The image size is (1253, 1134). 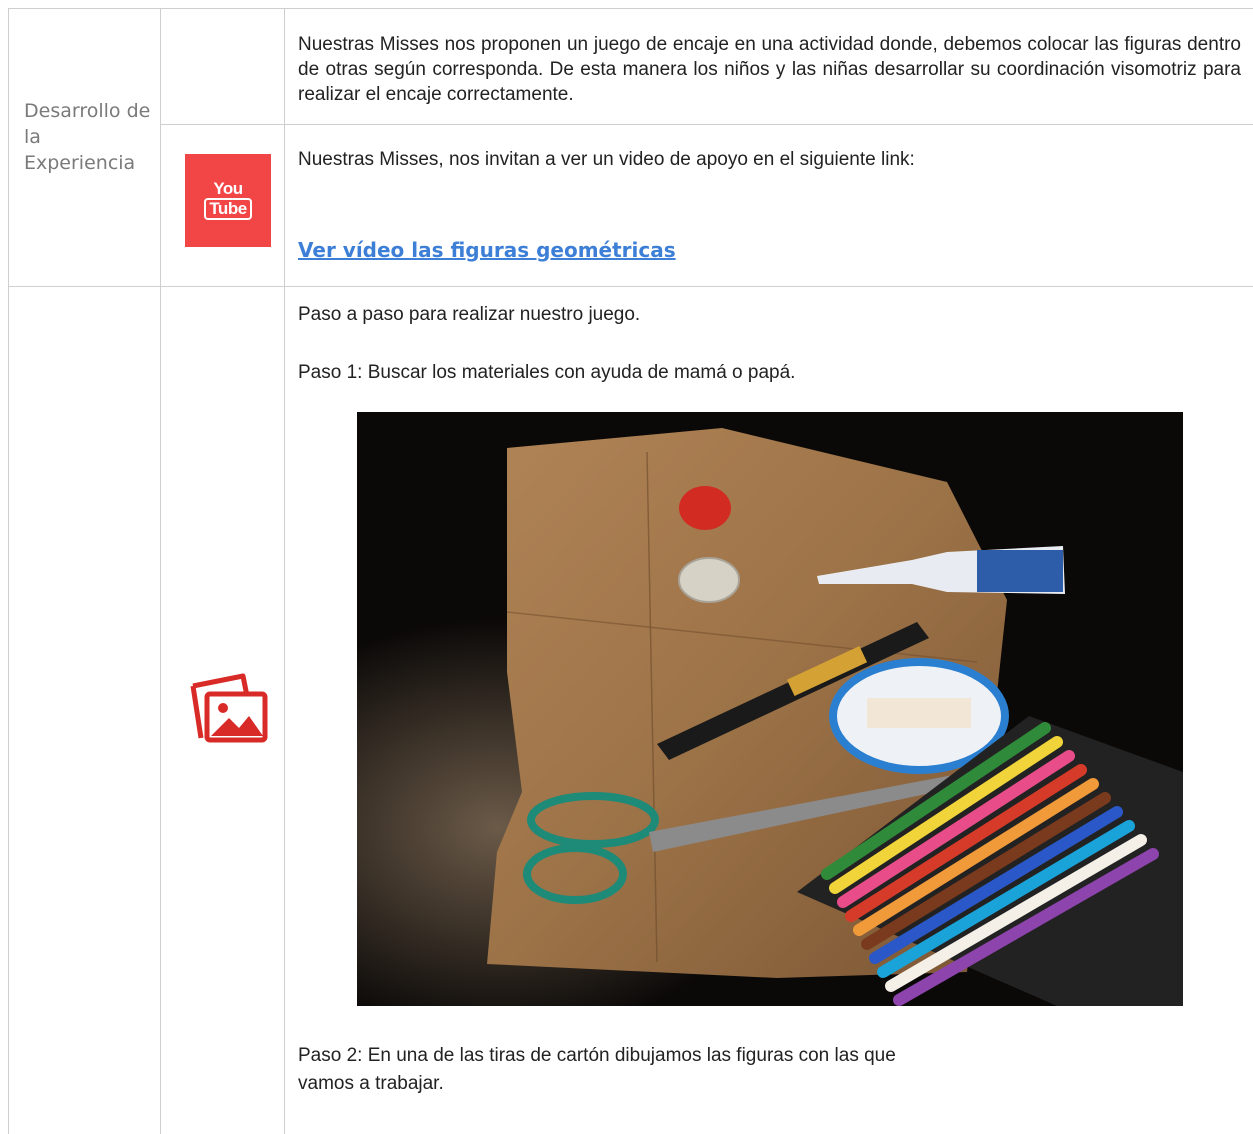 I want to click on table-border-top, so click(x=630, y=8).